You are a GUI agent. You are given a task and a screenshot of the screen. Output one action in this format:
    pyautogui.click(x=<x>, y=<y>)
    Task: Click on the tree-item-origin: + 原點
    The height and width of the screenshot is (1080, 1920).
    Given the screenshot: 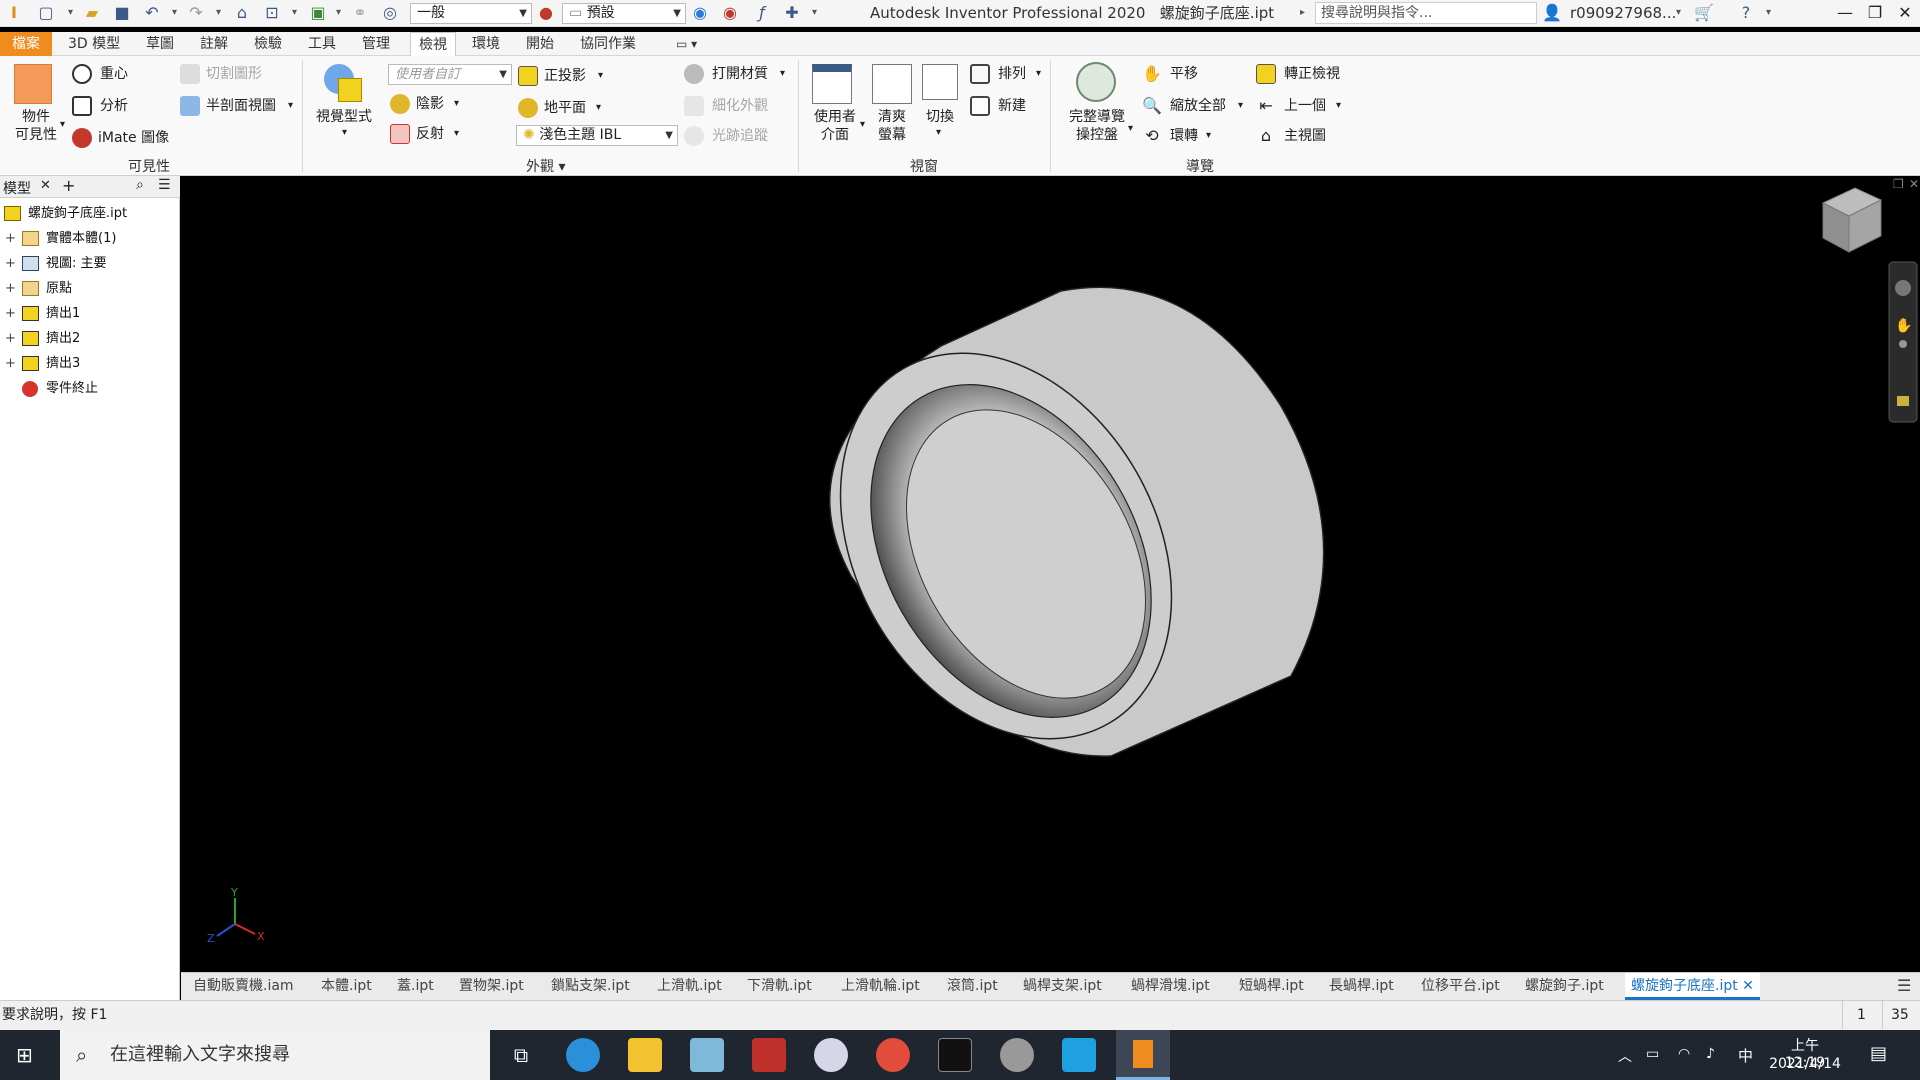 What is the action you would take?
    pyautogui.click(x=90, y=288)
    